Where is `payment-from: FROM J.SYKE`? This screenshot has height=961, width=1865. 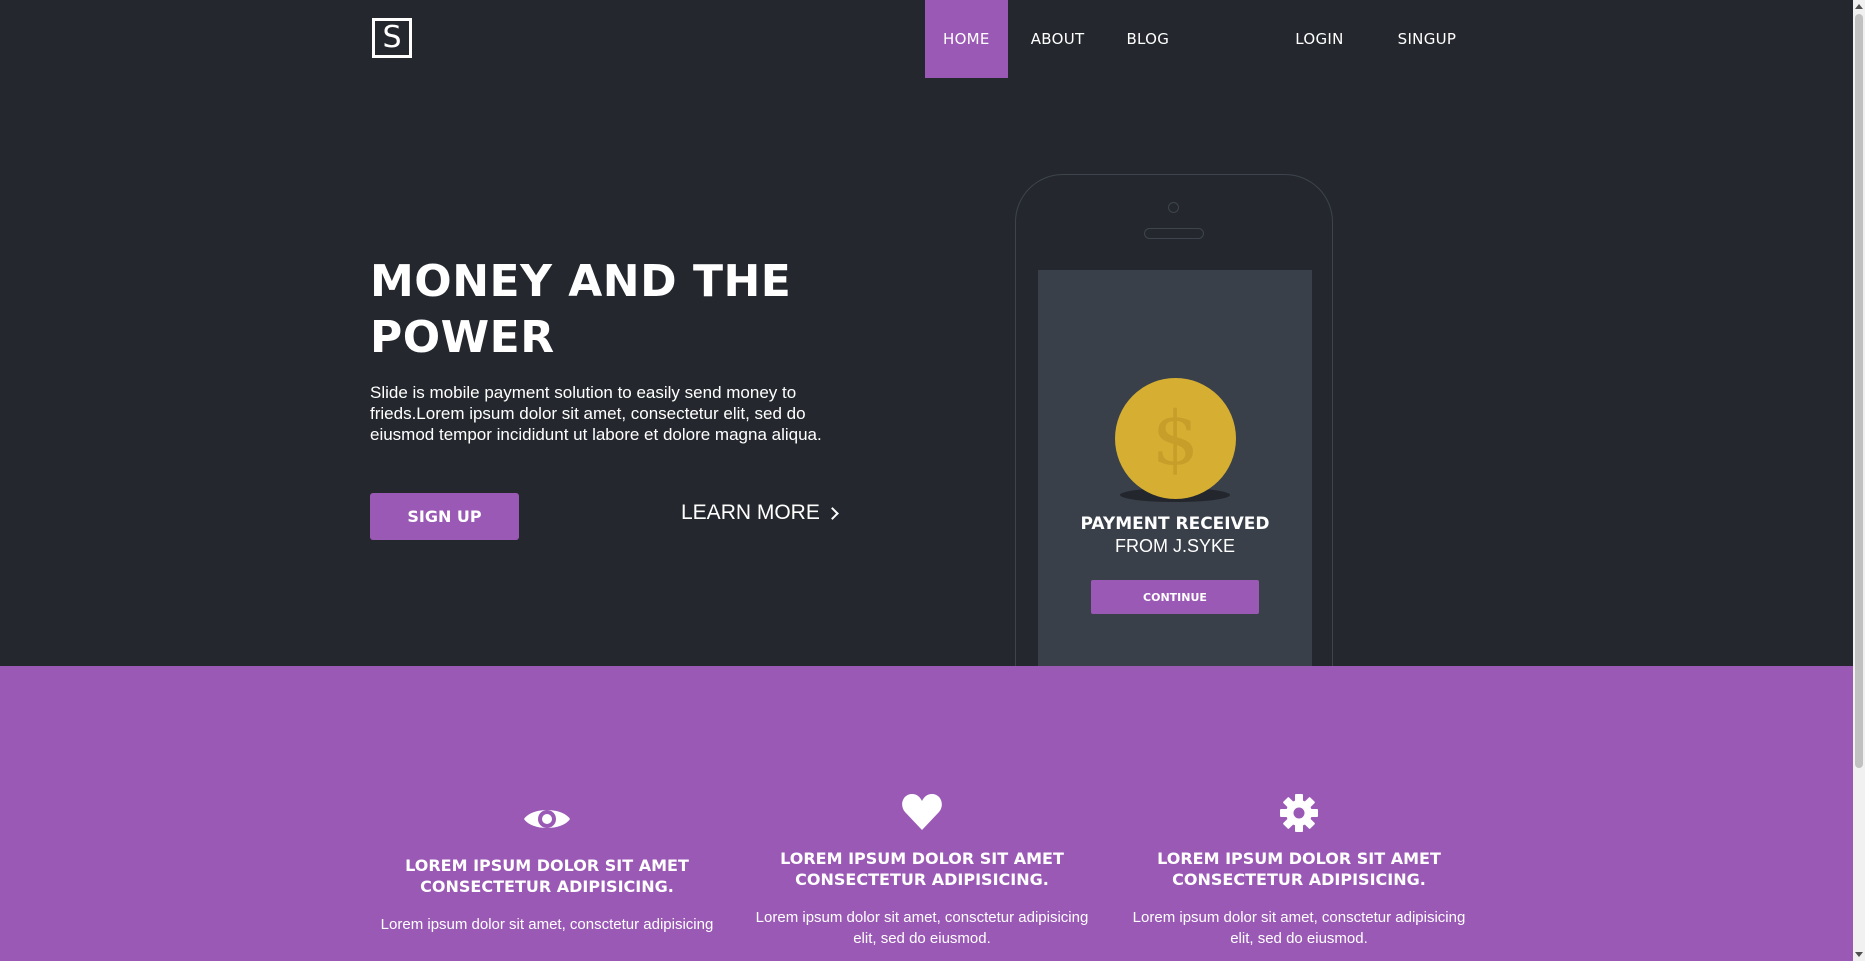 payment-from: FROM J.SYKE is located at coordinates (1174, 546).